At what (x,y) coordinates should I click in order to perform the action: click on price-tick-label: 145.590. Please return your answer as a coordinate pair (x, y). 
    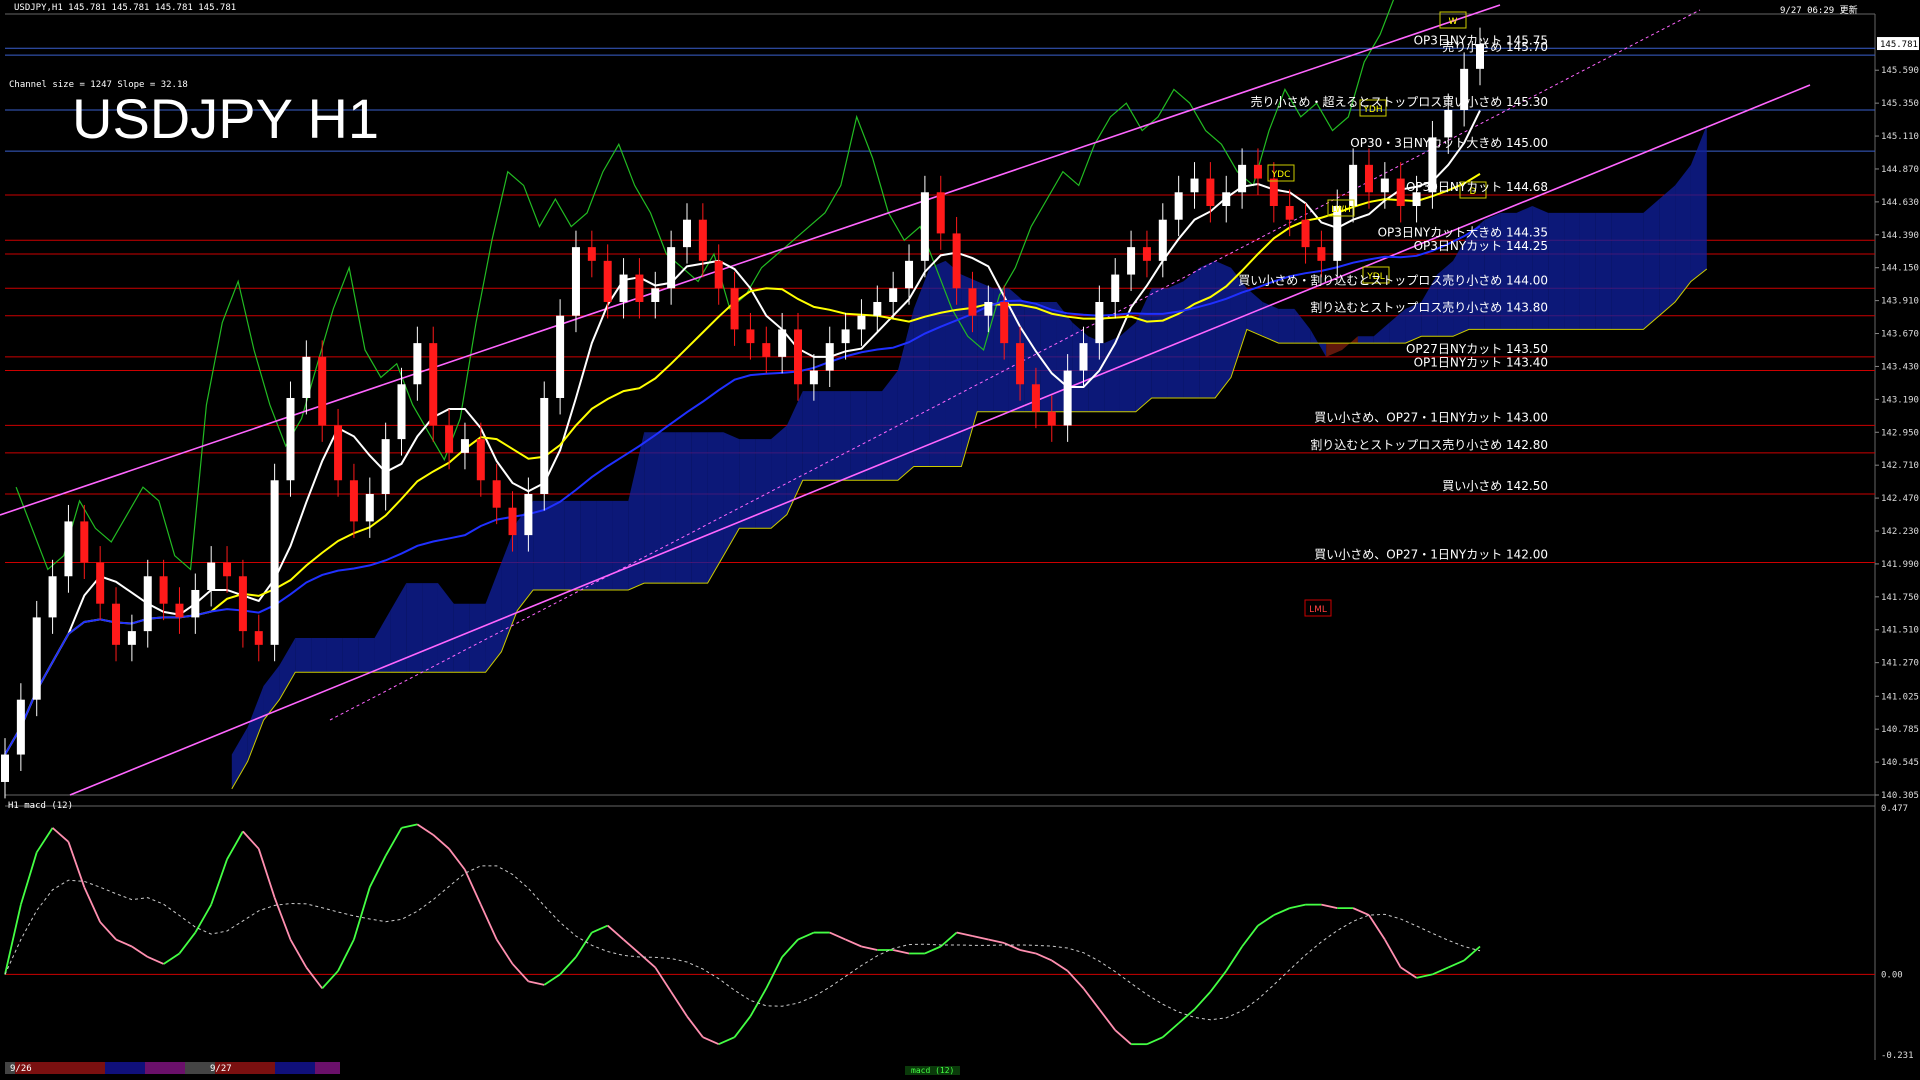
    Looking at the image, I should click on (1900, 71).